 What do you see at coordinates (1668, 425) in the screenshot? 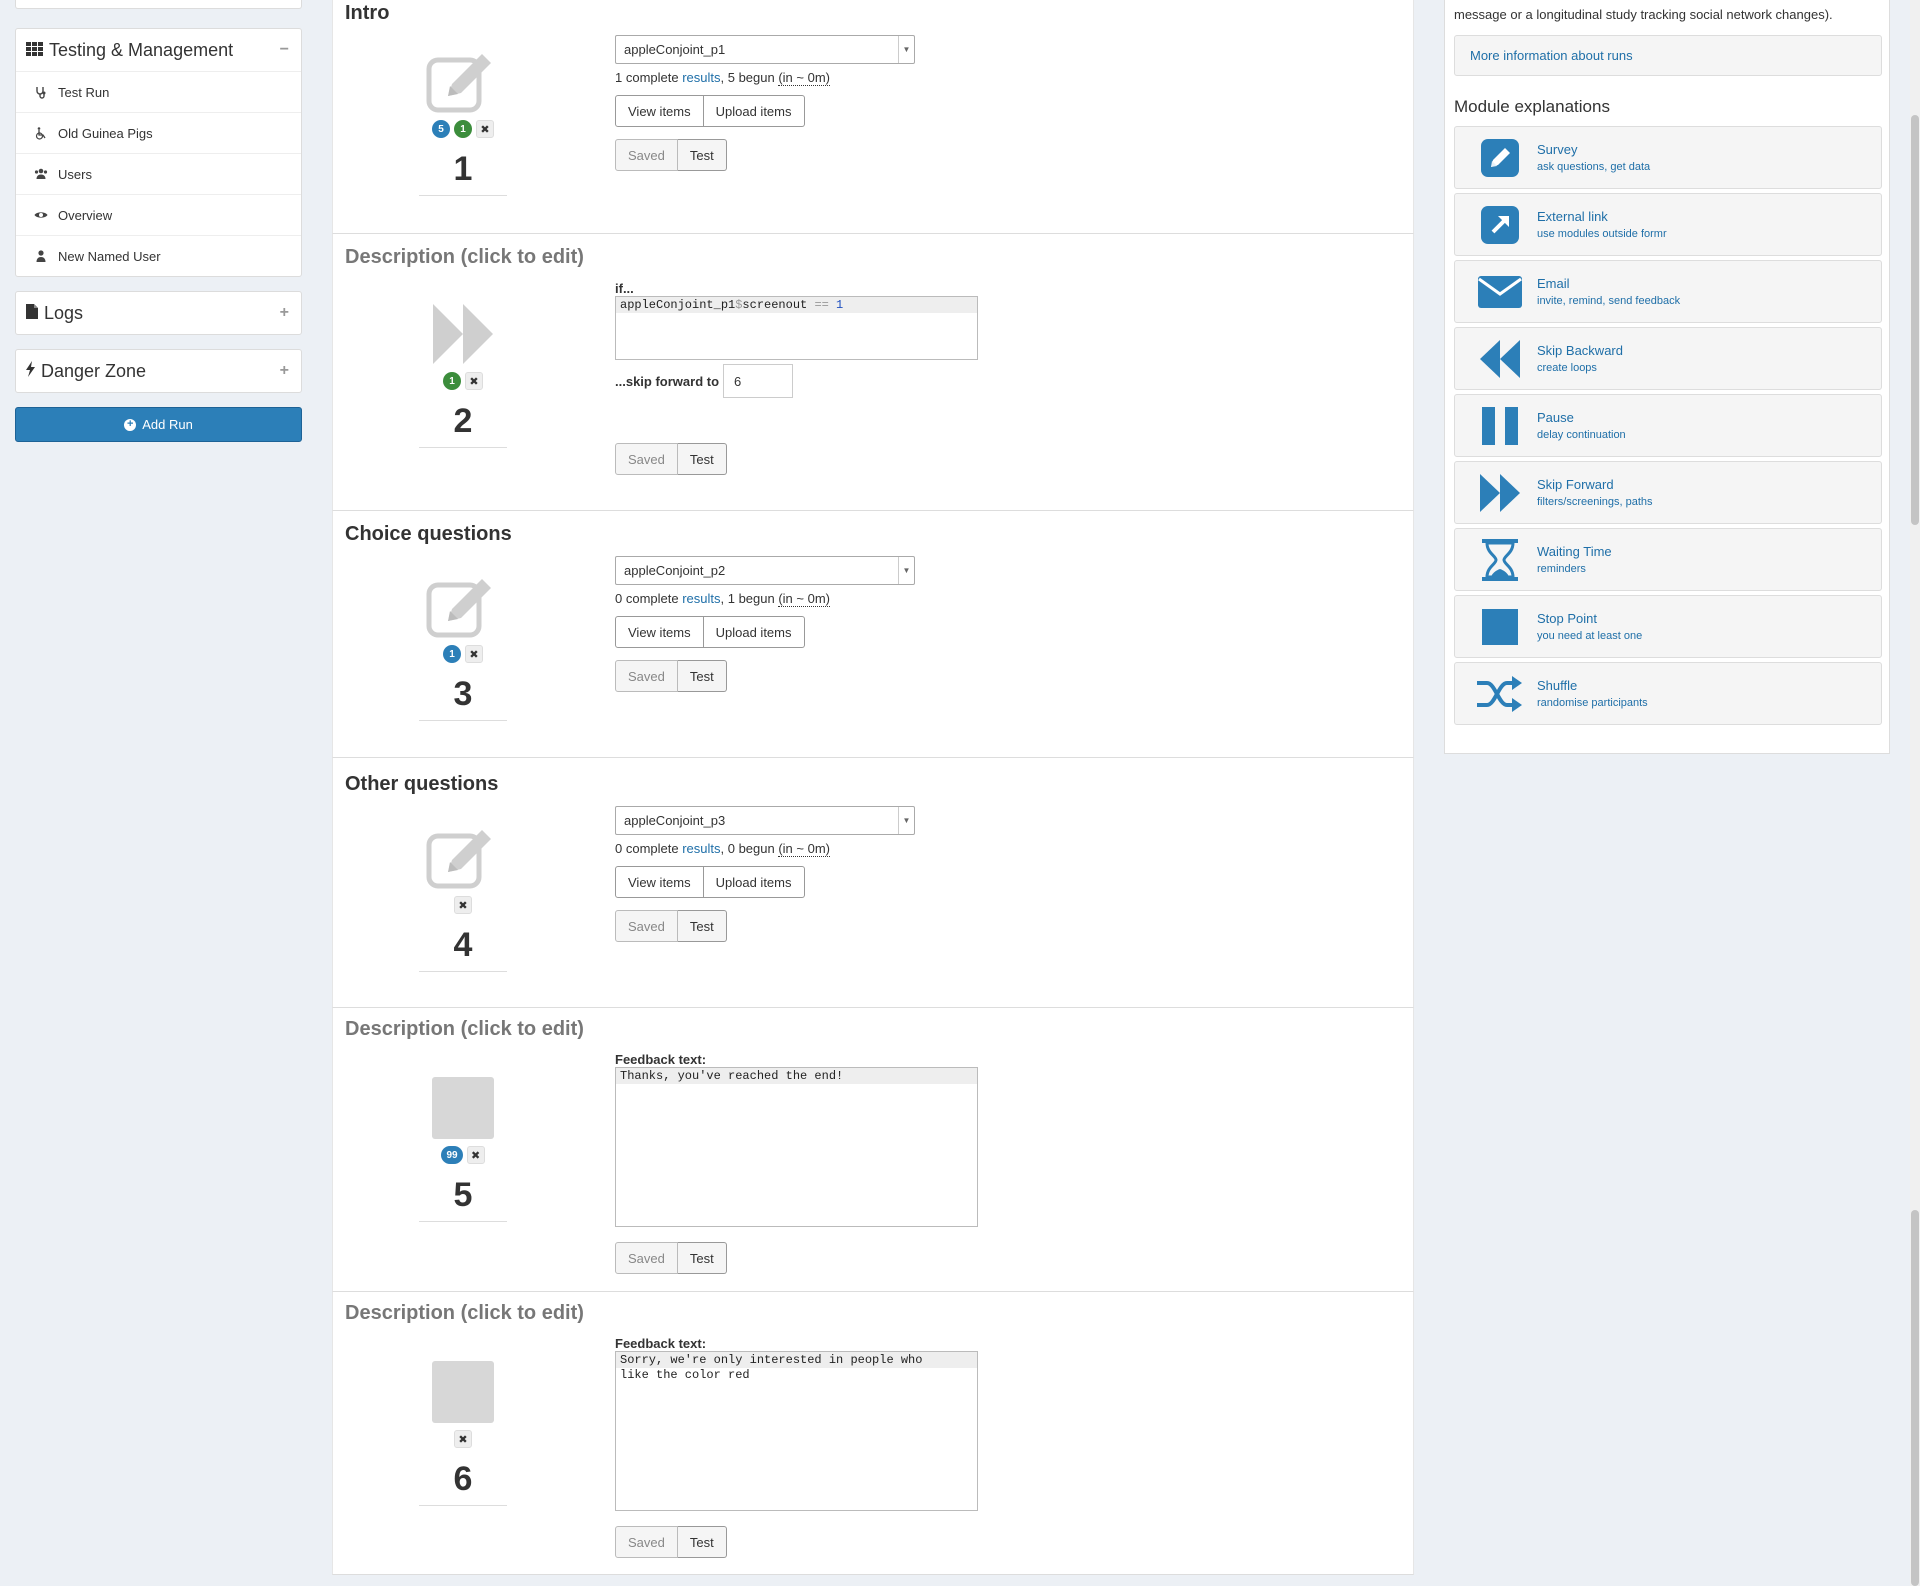
I see `module-card-pause: Pause delay continuation` at bounding box center [1668, 425].